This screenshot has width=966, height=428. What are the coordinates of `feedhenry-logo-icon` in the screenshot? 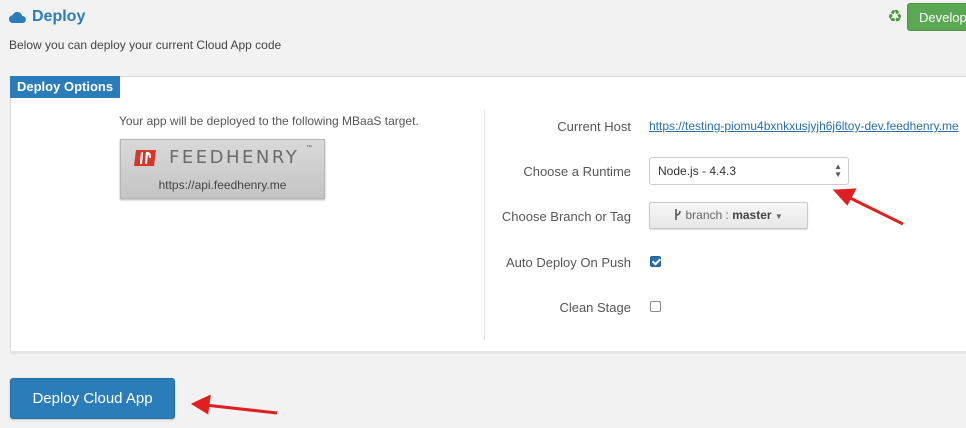 It's located at (145, 158).